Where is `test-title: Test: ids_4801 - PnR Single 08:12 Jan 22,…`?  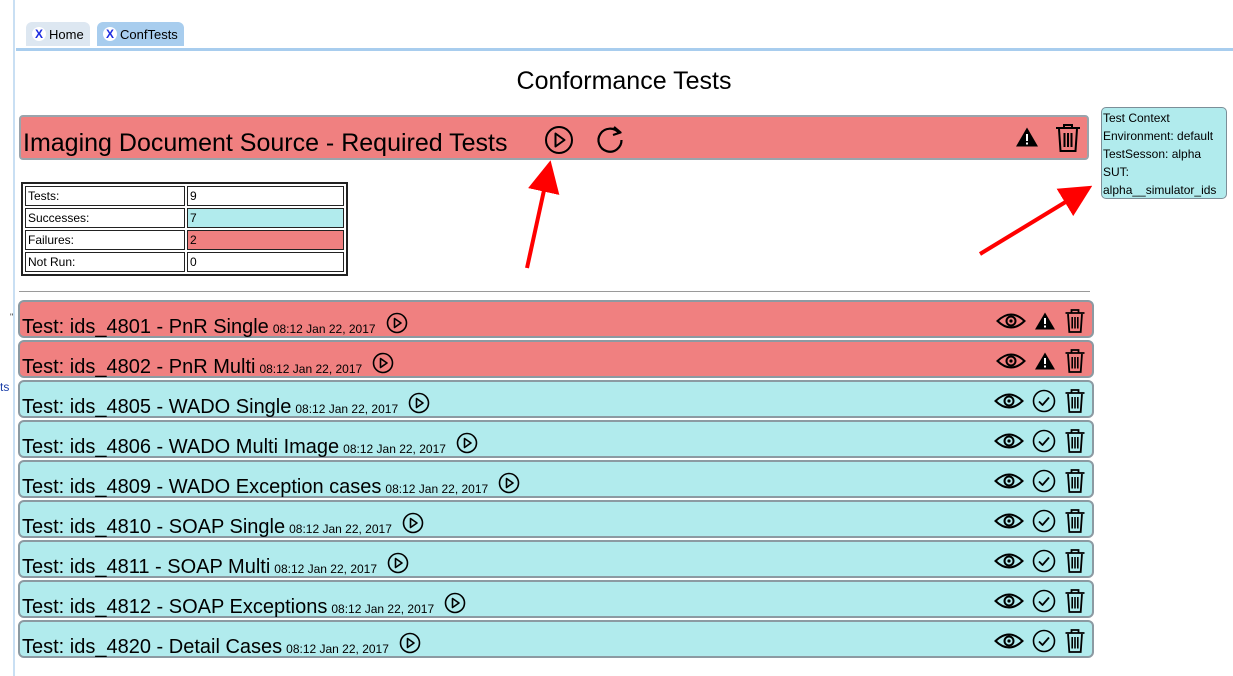
test-title: Test: ids_4801 - PnR Single 08:12 Jan 22,… is located at coordinates (215, 326).